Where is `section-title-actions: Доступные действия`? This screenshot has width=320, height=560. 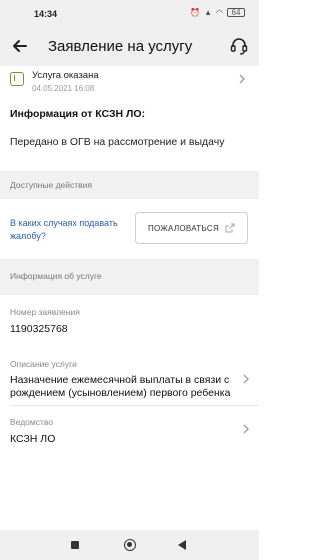 section-title-actions: Доступные действия is located at coordinates (51, 185).